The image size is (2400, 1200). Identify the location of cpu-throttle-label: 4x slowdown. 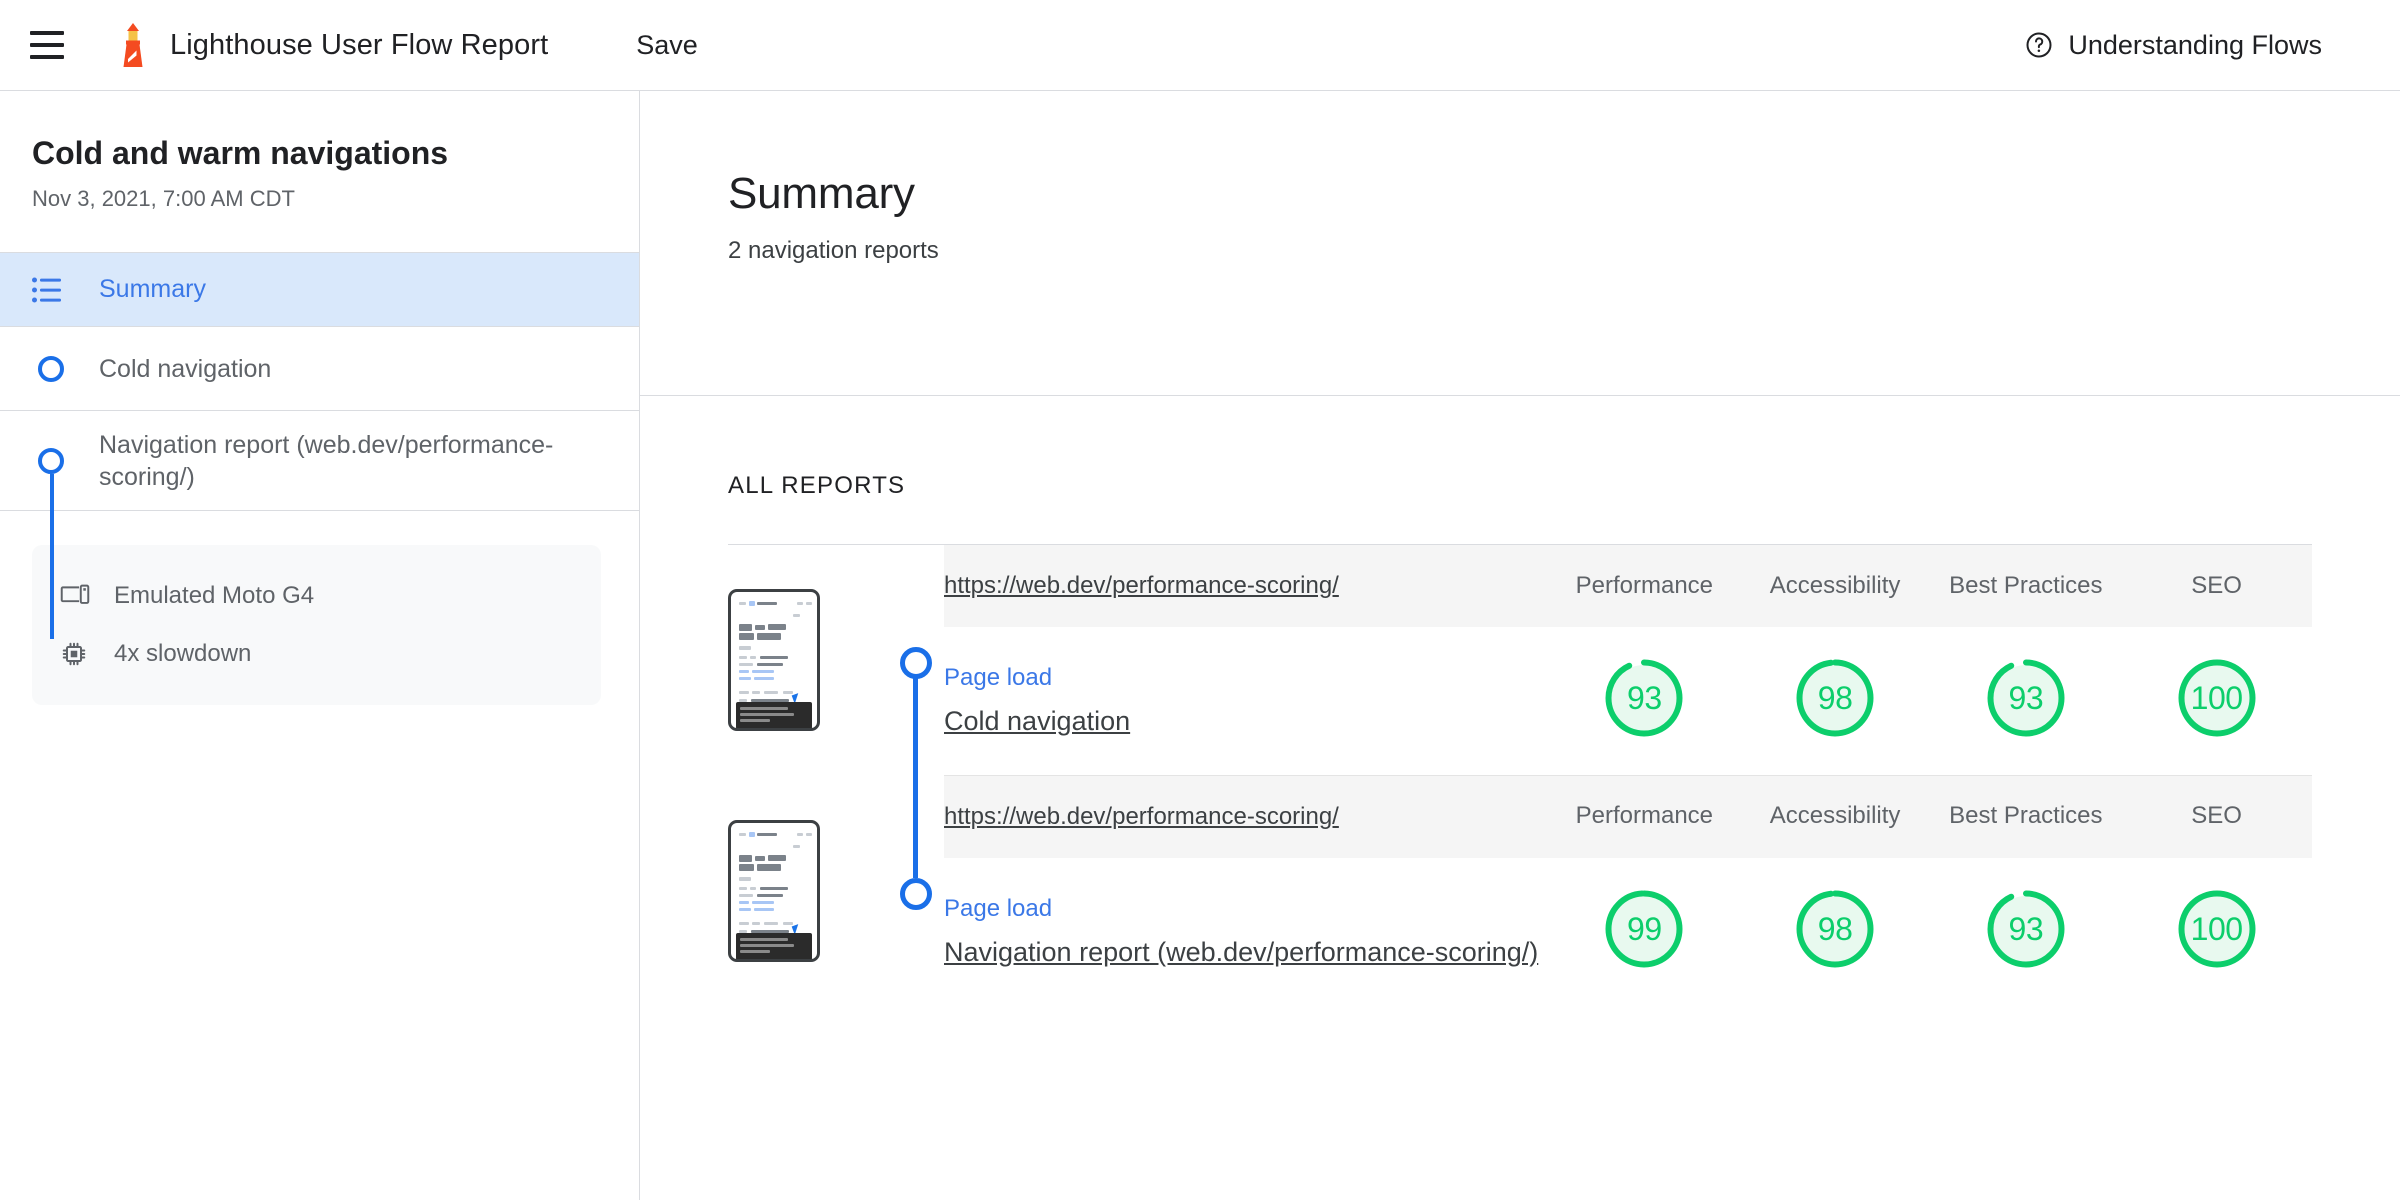
(183, 653).